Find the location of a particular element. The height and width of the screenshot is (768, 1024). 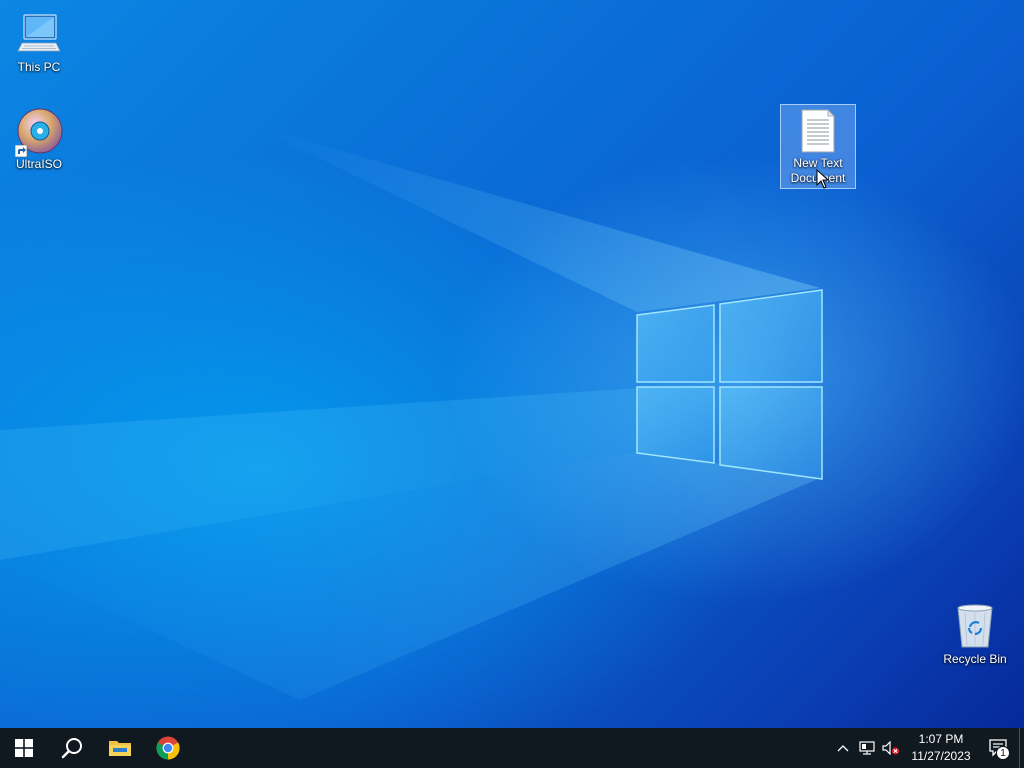

notification-count-badge: 1 is located at coordinates (1003, 753).